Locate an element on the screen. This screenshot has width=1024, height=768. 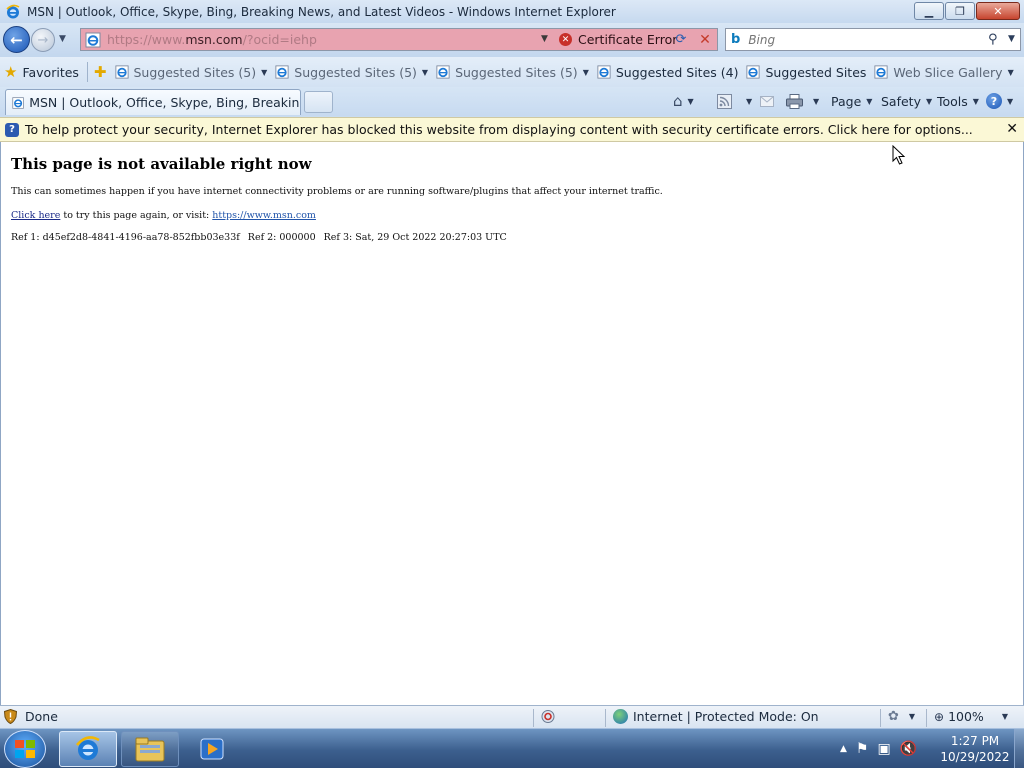
close-window-button: ✕ is located at coordinates (998, 11).